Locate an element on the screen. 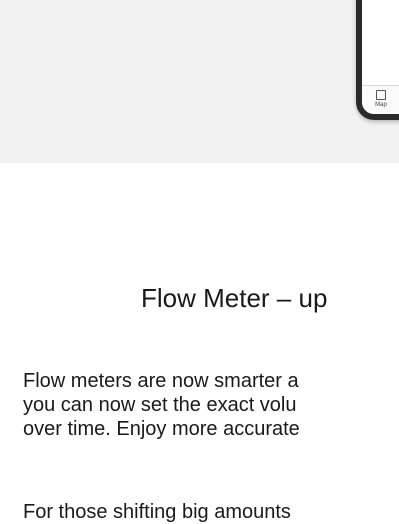 This screenshot has height=524, width=399. phone-nav-label: Map is located at coordinates (381, 105).